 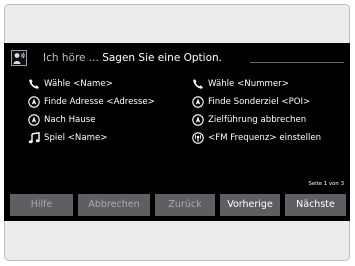 What do you see at coordinates (41, 205) in the screenshot?
I see `help-button: Hilfe` at bounding box center [41, 205].